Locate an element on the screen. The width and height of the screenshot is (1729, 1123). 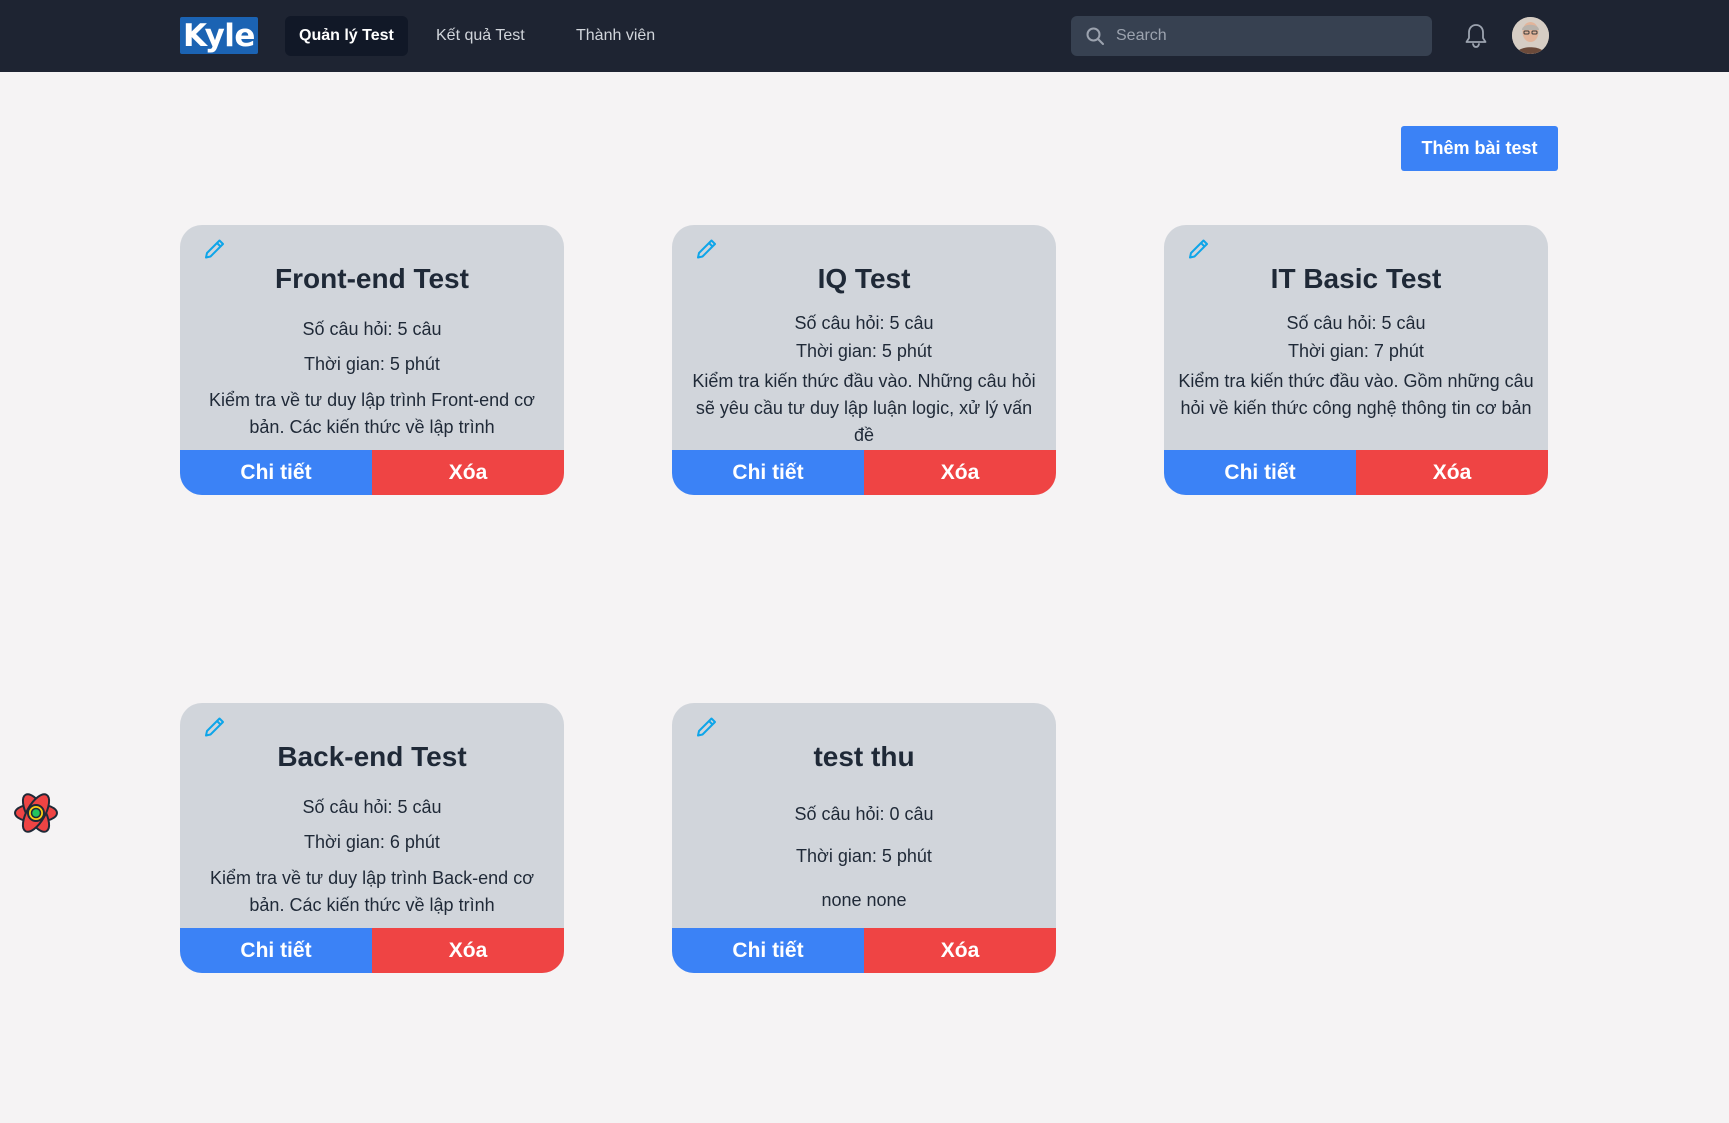
search-input is located at coordinates (1266, 36).